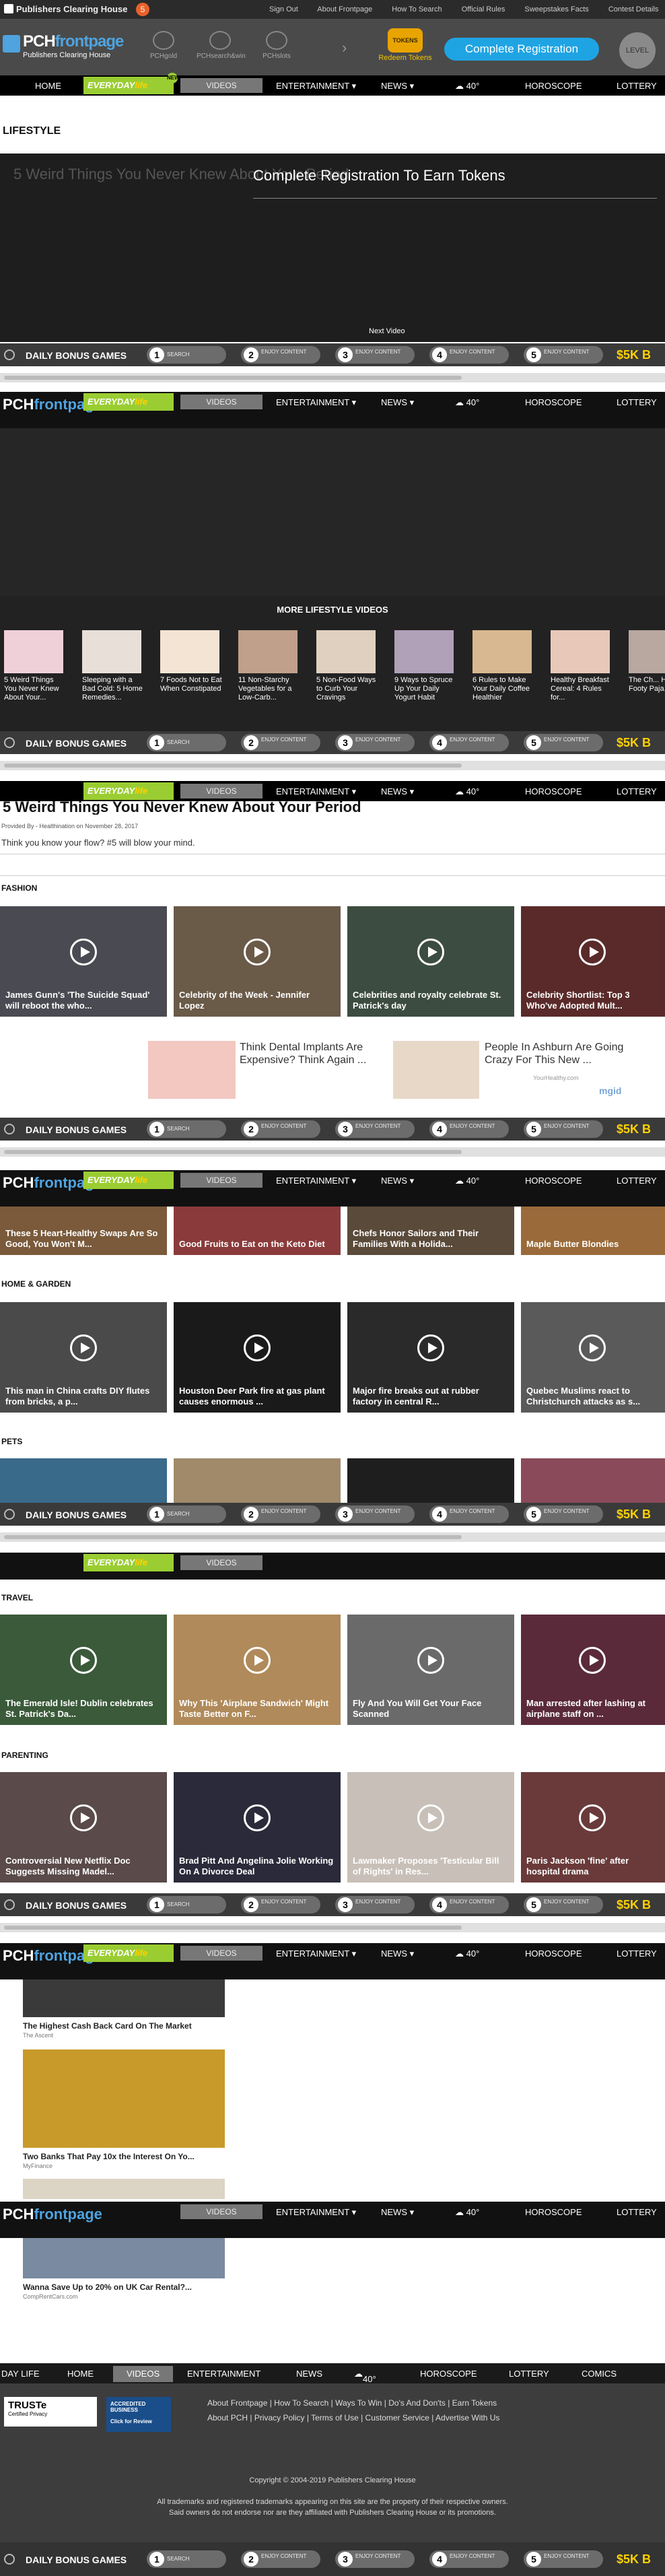 This screenshot has height=2576, width=665. What do you see at coordinates (143, 9) in the screenshot?
I see `notification-badge: 5` at bounding box center [143, 9].